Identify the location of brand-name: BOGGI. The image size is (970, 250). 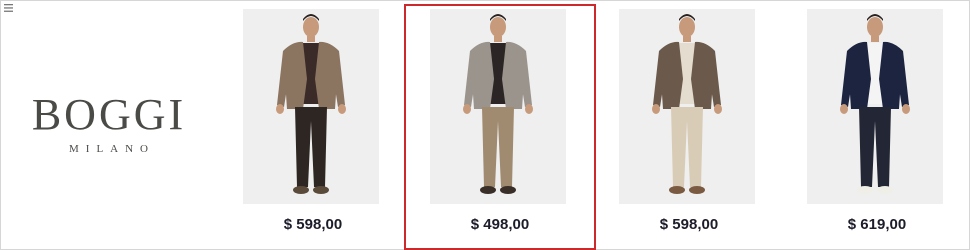
(109, 114).